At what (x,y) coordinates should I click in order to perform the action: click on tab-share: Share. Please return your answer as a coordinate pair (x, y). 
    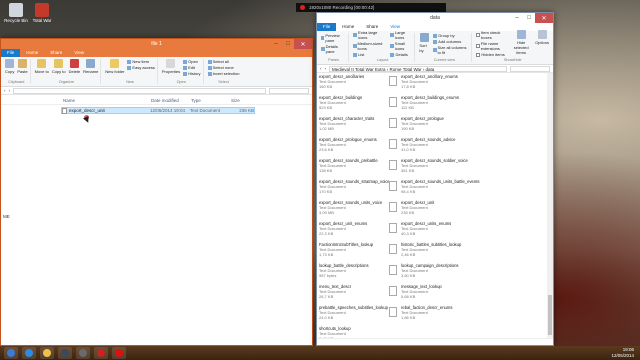
    Looking at the image, I should click on (56, 53).